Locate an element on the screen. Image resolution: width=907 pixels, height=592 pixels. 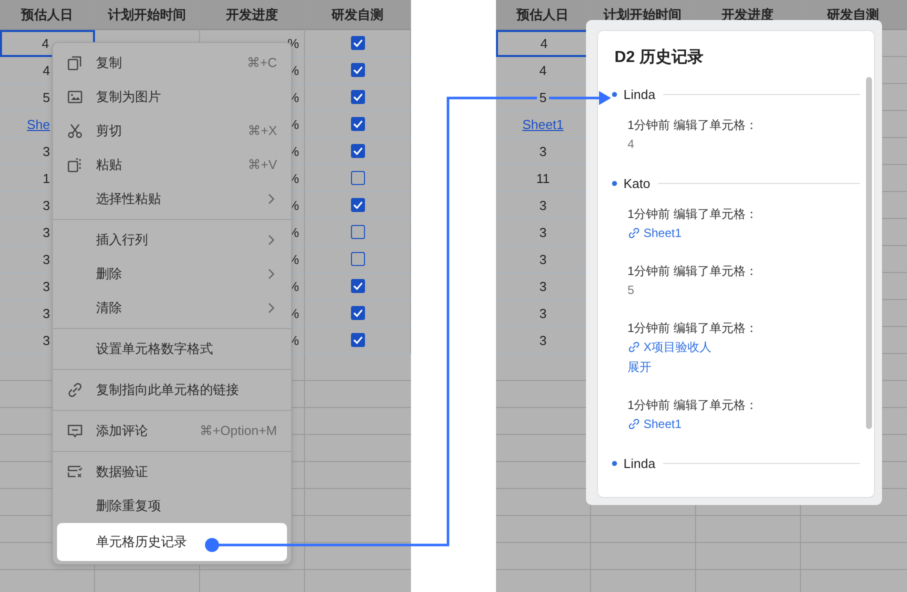
user-name: Kato is located at coordinates (637, 183).